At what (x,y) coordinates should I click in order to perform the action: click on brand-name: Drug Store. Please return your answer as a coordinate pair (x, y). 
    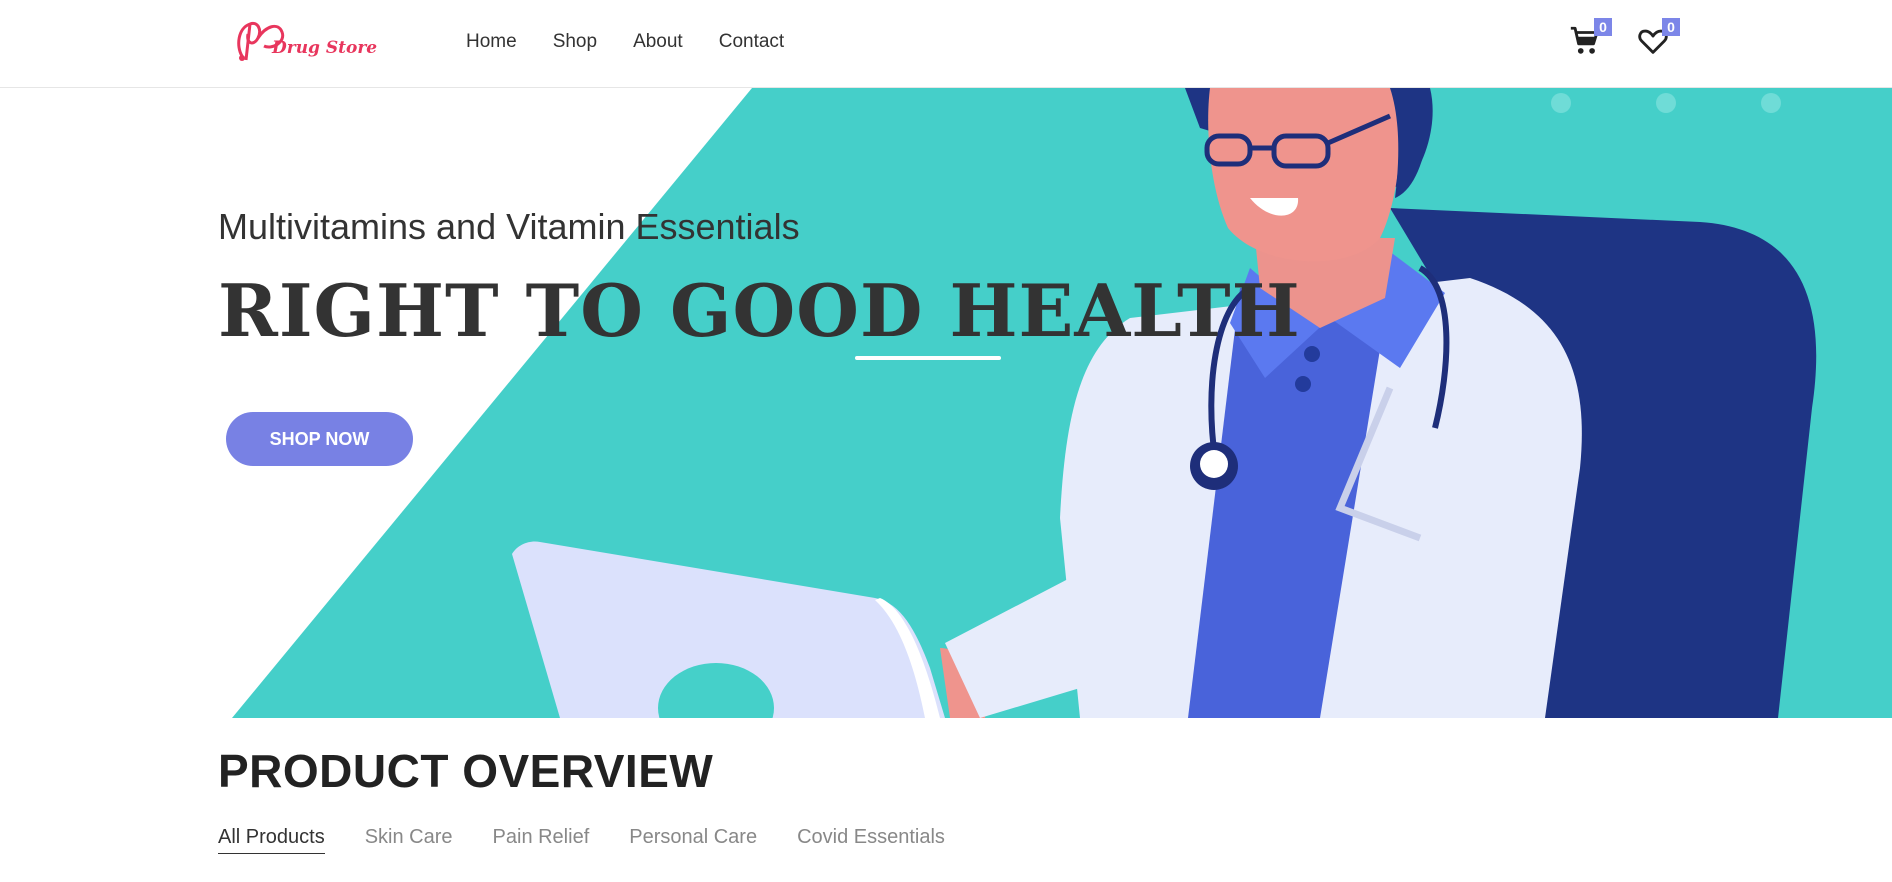
    Looking at the image, I should click on (325, 48).